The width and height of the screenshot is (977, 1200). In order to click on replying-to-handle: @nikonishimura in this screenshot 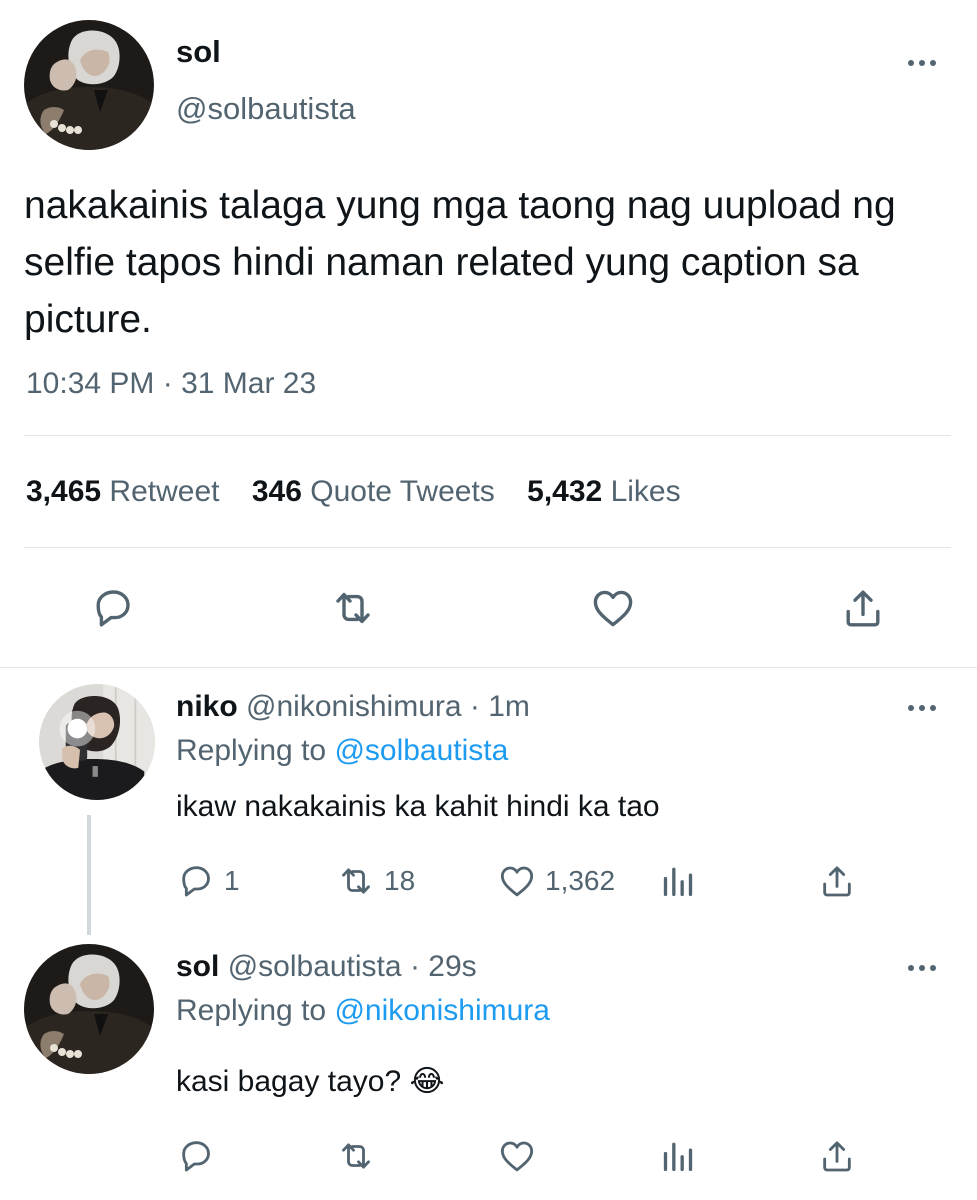, I will do `click(442, 1010)`.